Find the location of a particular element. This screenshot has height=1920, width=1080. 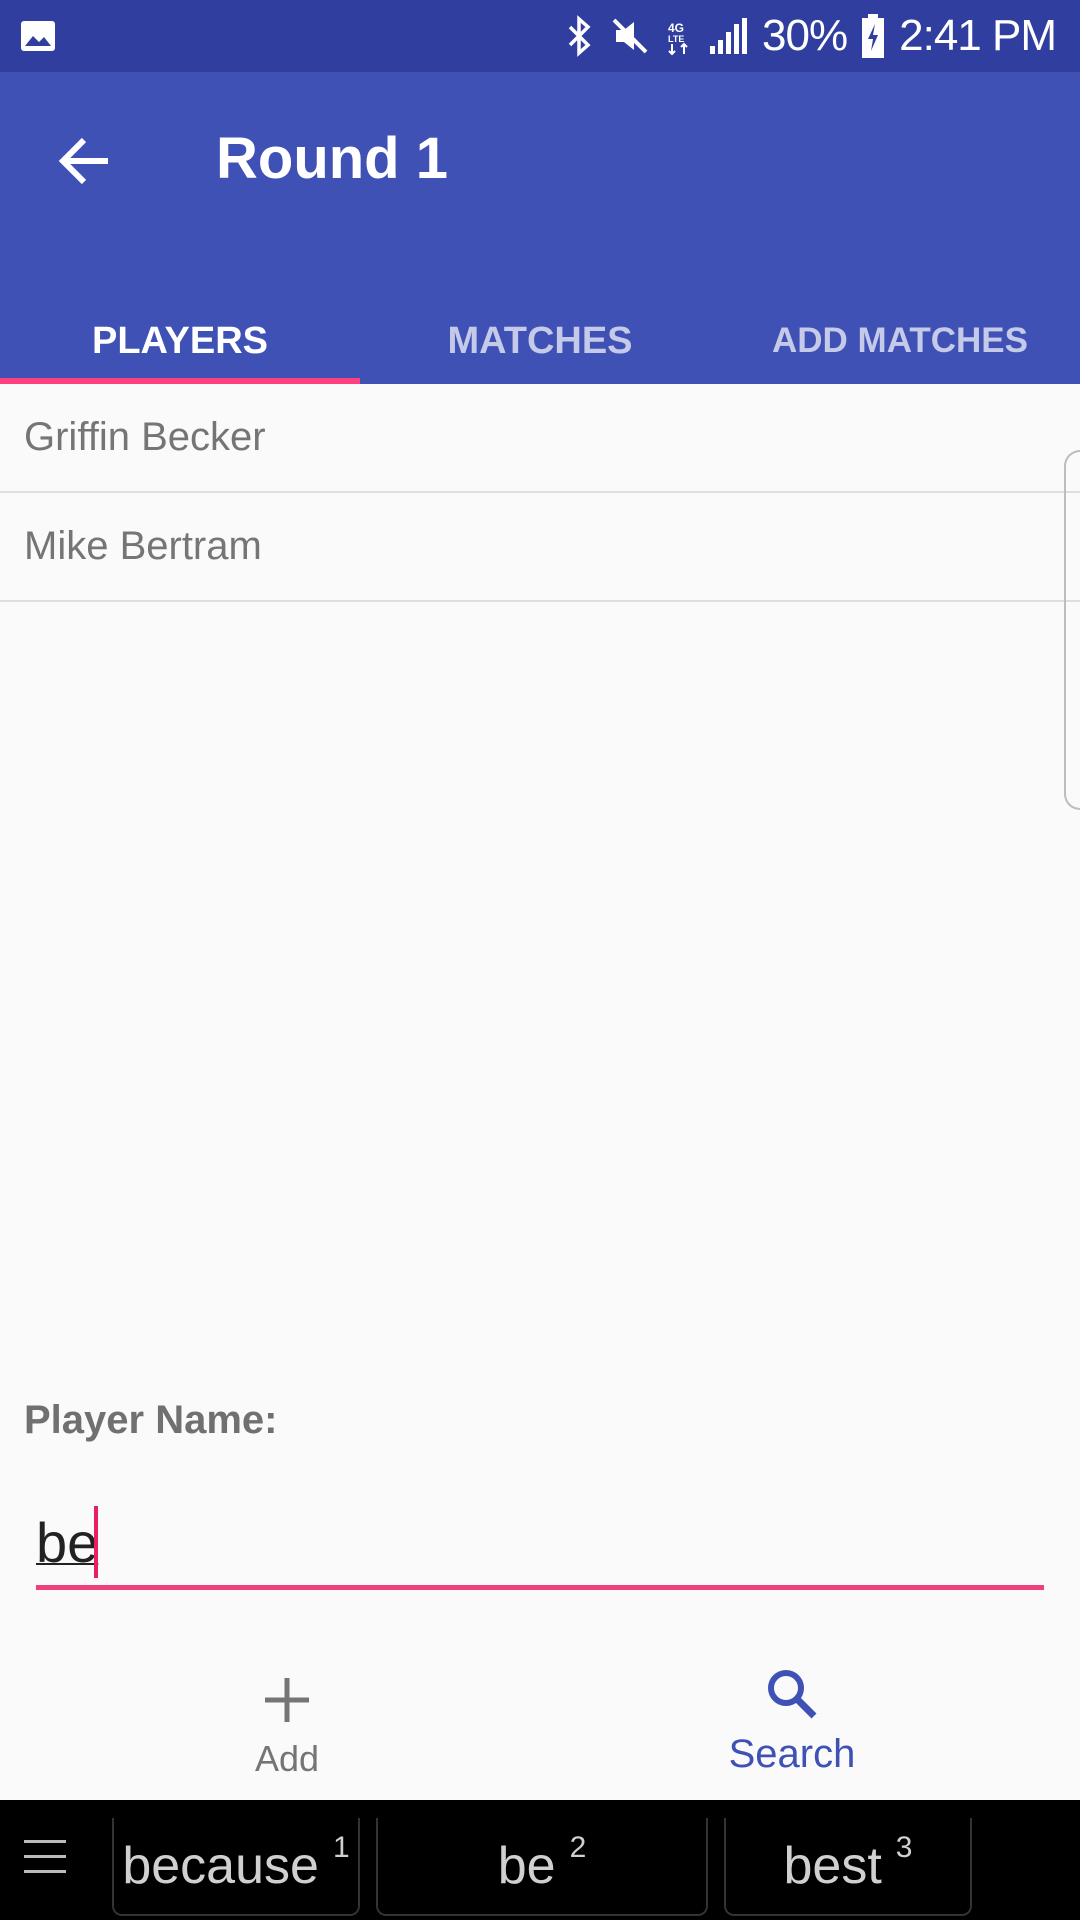

player-name-label: Player Name: is located at coordinates (151, 1420).